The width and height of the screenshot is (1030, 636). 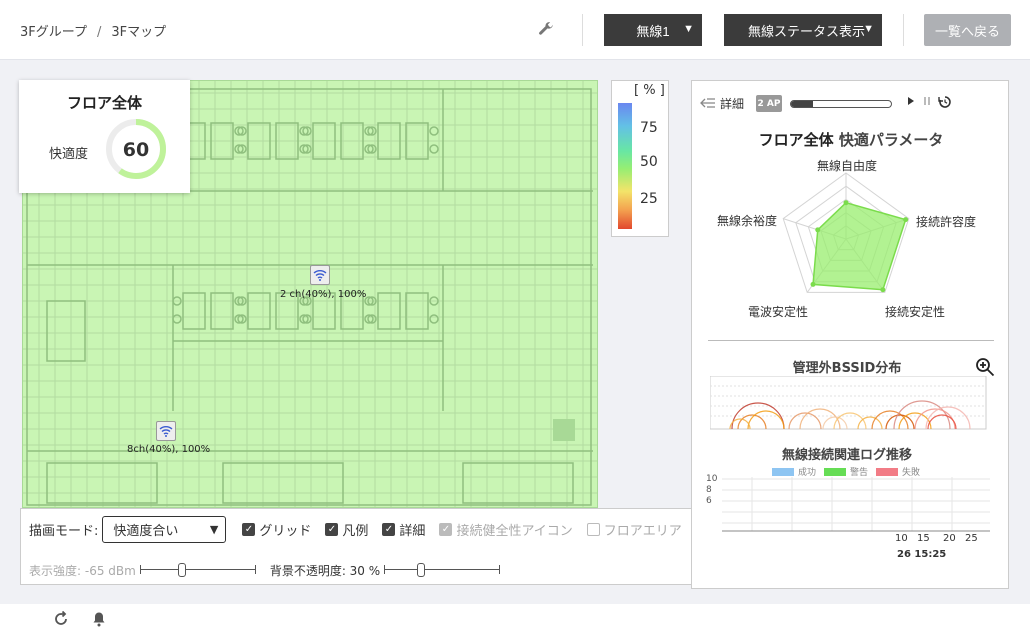 What do you see at coordinates (197, 570) in the screenshot?
I see `signal-strength-slider` at bounding box center [197, 570].